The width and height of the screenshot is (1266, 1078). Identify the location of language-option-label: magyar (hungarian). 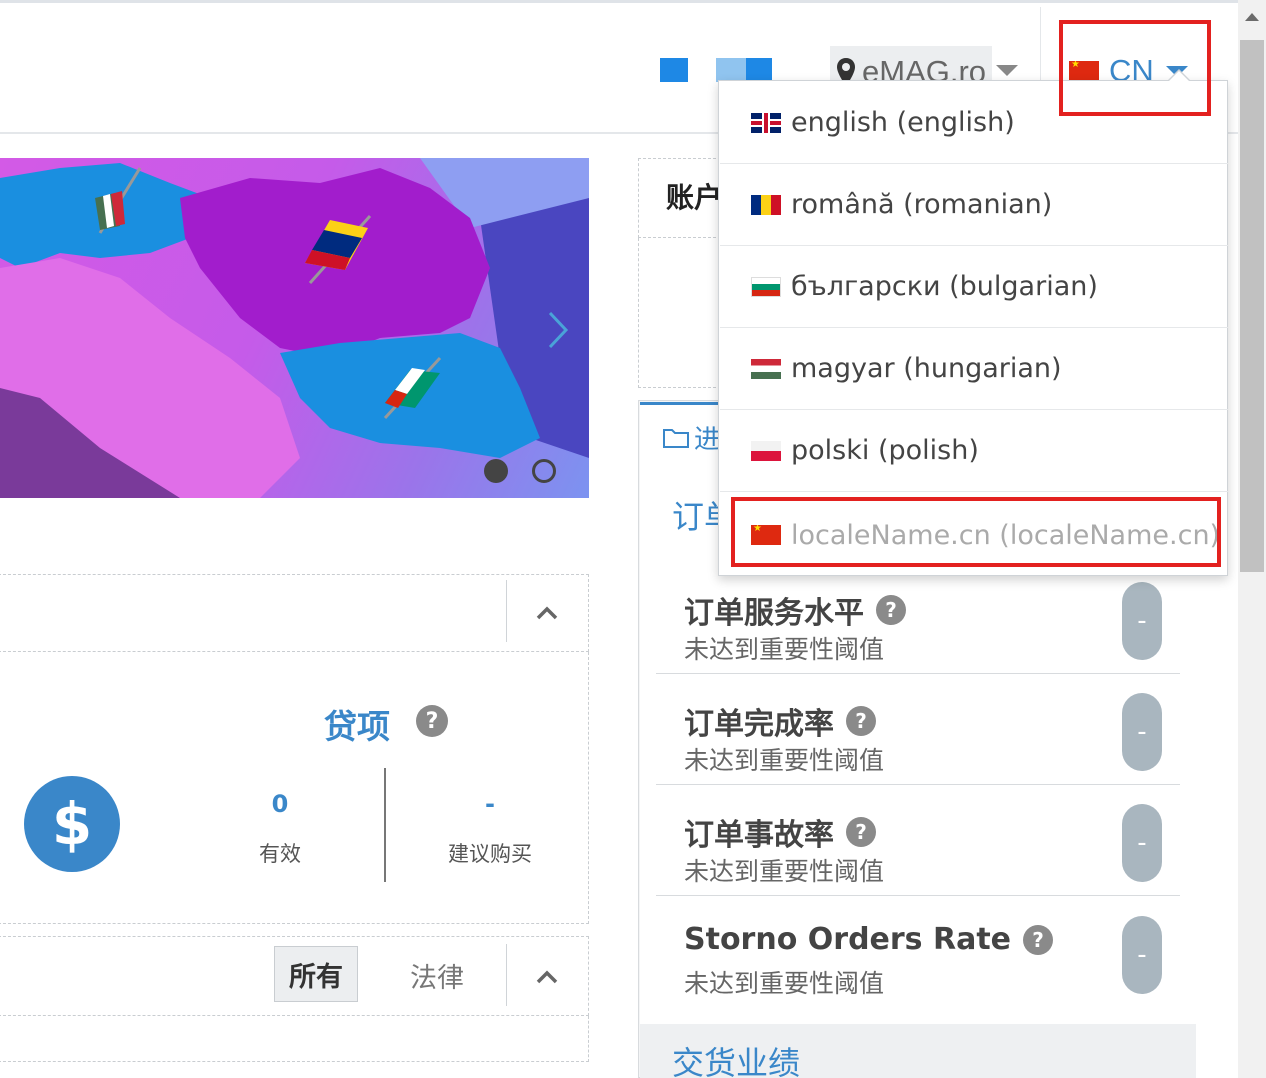
(926, 368).